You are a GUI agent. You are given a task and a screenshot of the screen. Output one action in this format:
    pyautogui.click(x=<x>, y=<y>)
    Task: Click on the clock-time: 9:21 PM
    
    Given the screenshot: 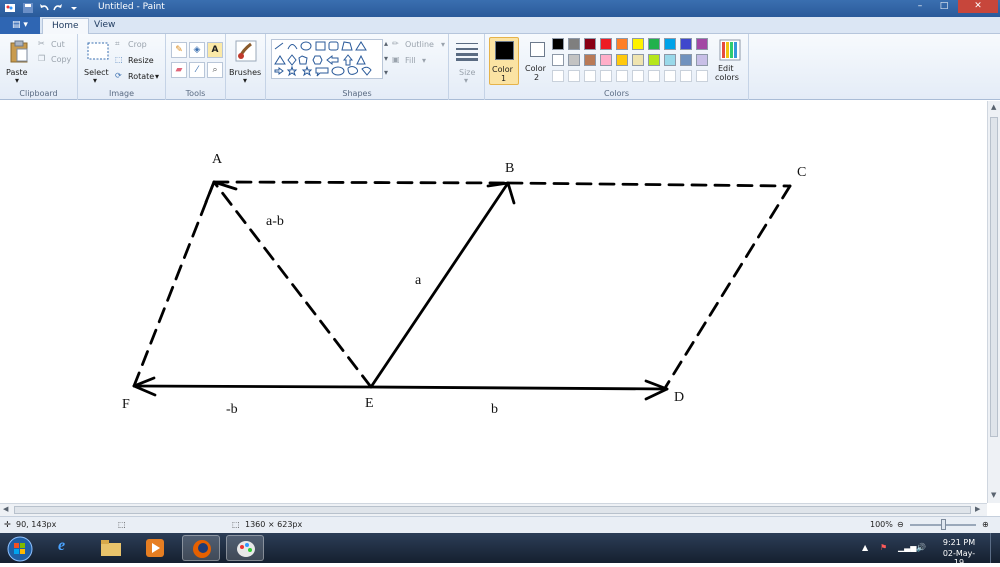 What is the action you would take?
    pyautogui.click(x=959, y=542)
    